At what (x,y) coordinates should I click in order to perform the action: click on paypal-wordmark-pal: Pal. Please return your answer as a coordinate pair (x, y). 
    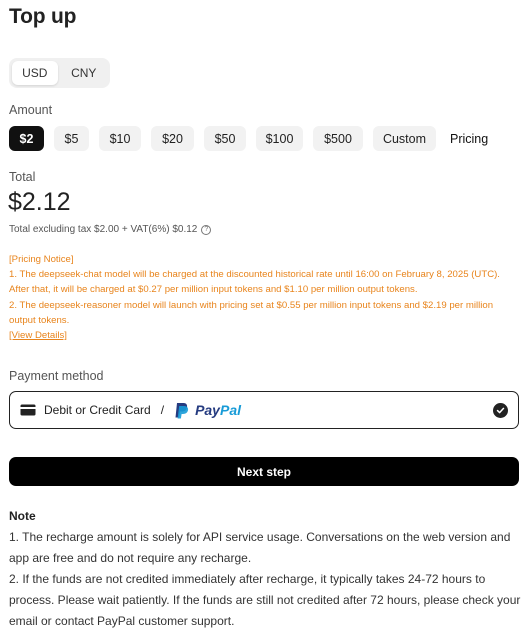
    Looking at the image, I should click on (230, 410).